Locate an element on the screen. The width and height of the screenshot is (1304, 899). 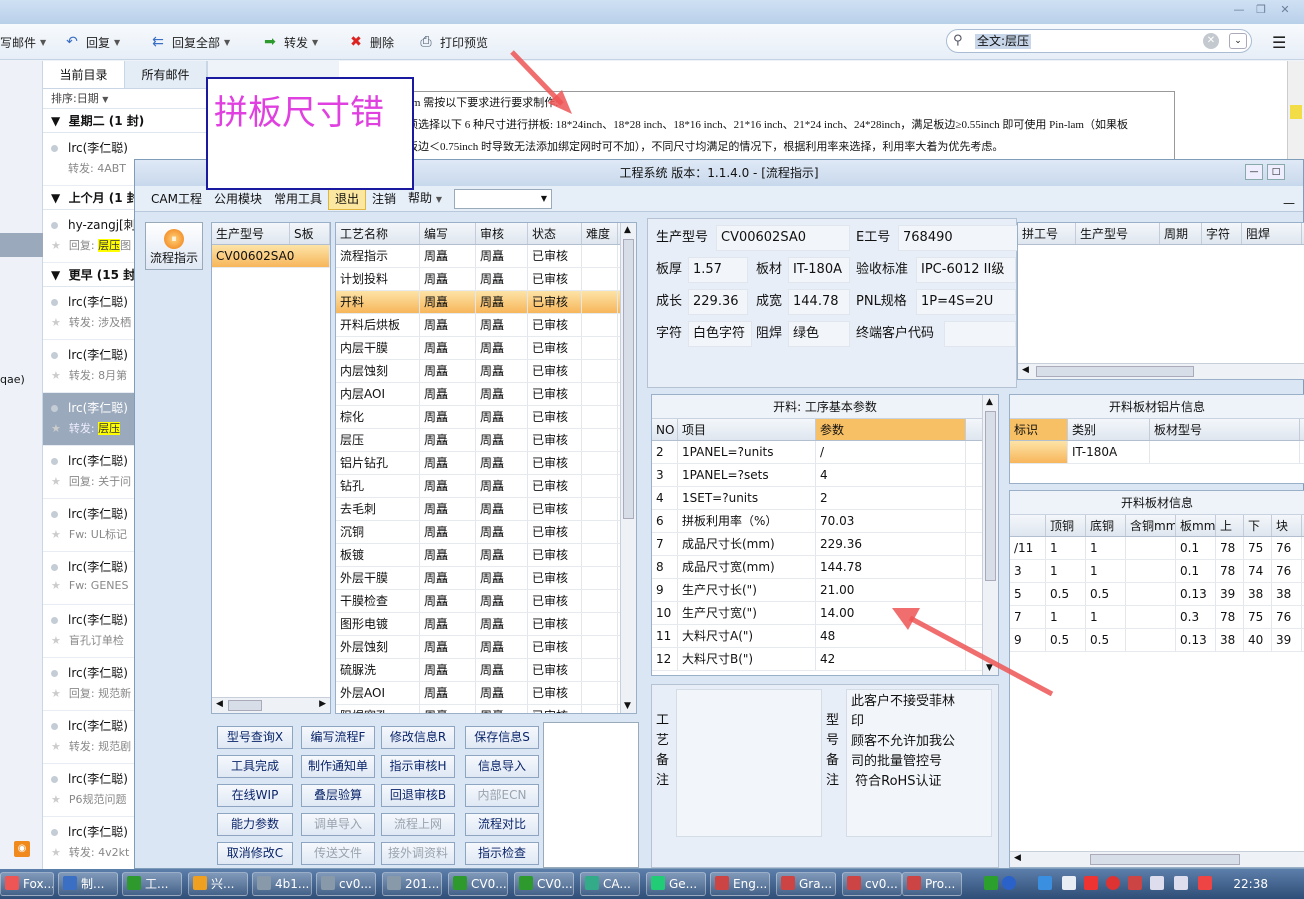
table-row: 8 成品尺寸宽(mm) 144.78 is located at coordinates (825, 567).